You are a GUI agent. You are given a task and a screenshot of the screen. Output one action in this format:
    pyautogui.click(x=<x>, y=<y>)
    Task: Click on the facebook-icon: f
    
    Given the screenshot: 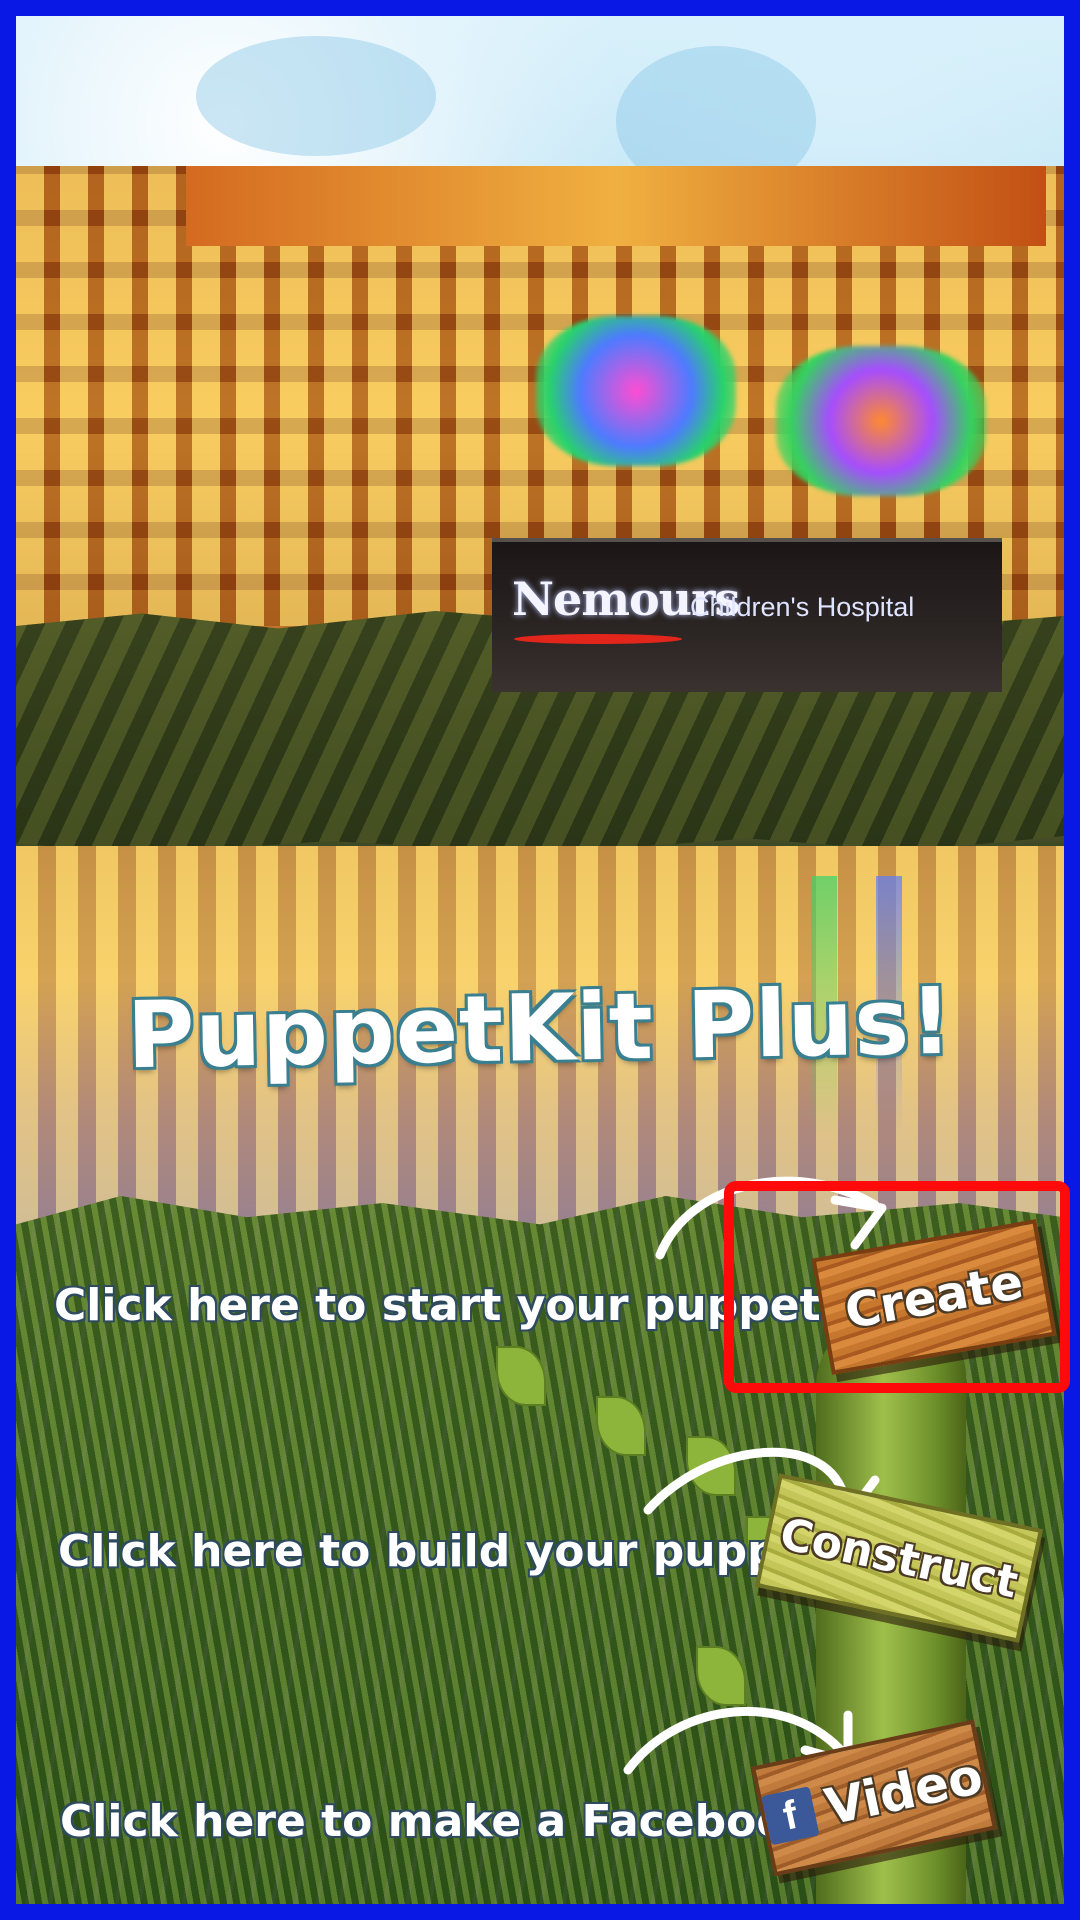 What is the action you would take?
    pyautogui.click(x=790, y=1816)
    